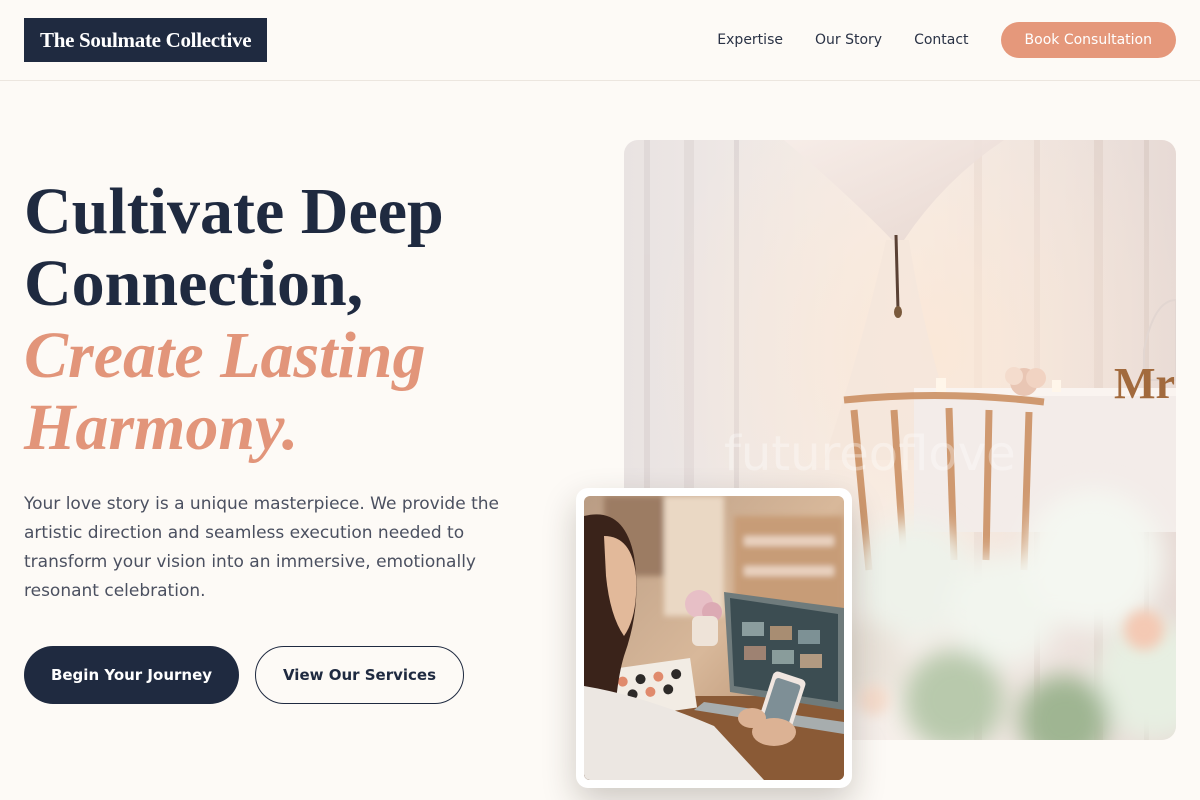 The height and width of the screenshot is (800, 1200). Describe the element at coordinates (848, 40) in the screenshot. I see `nav-link-our-story: Our Story` at that location.